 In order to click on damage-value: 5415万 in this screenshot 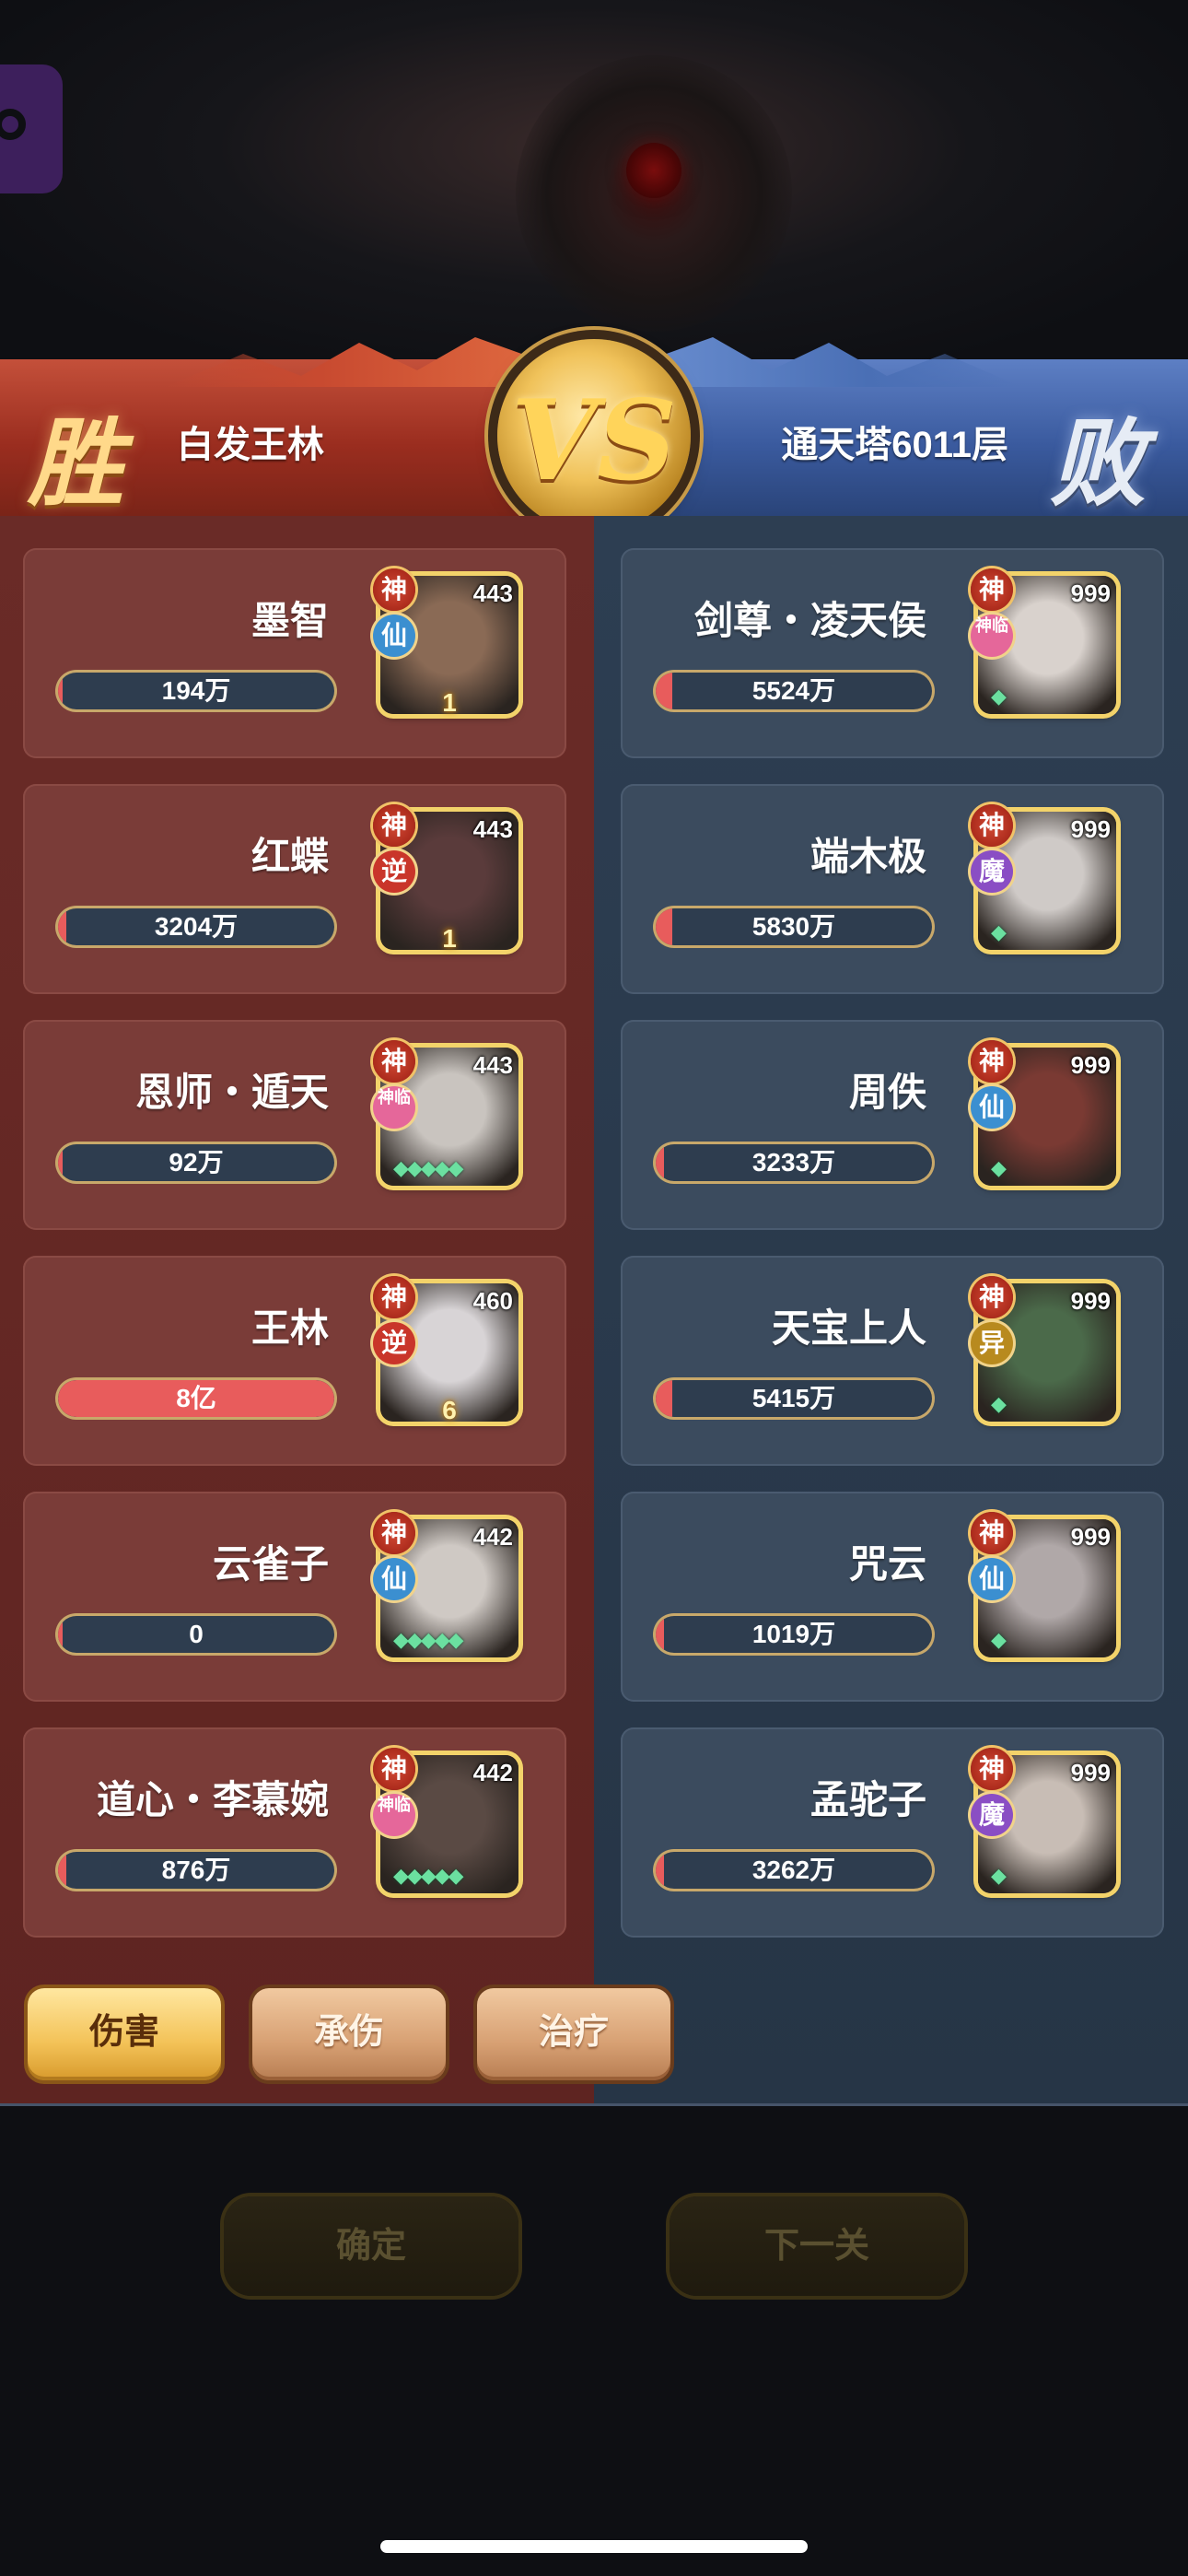, I will do `click(793, 1398)`.